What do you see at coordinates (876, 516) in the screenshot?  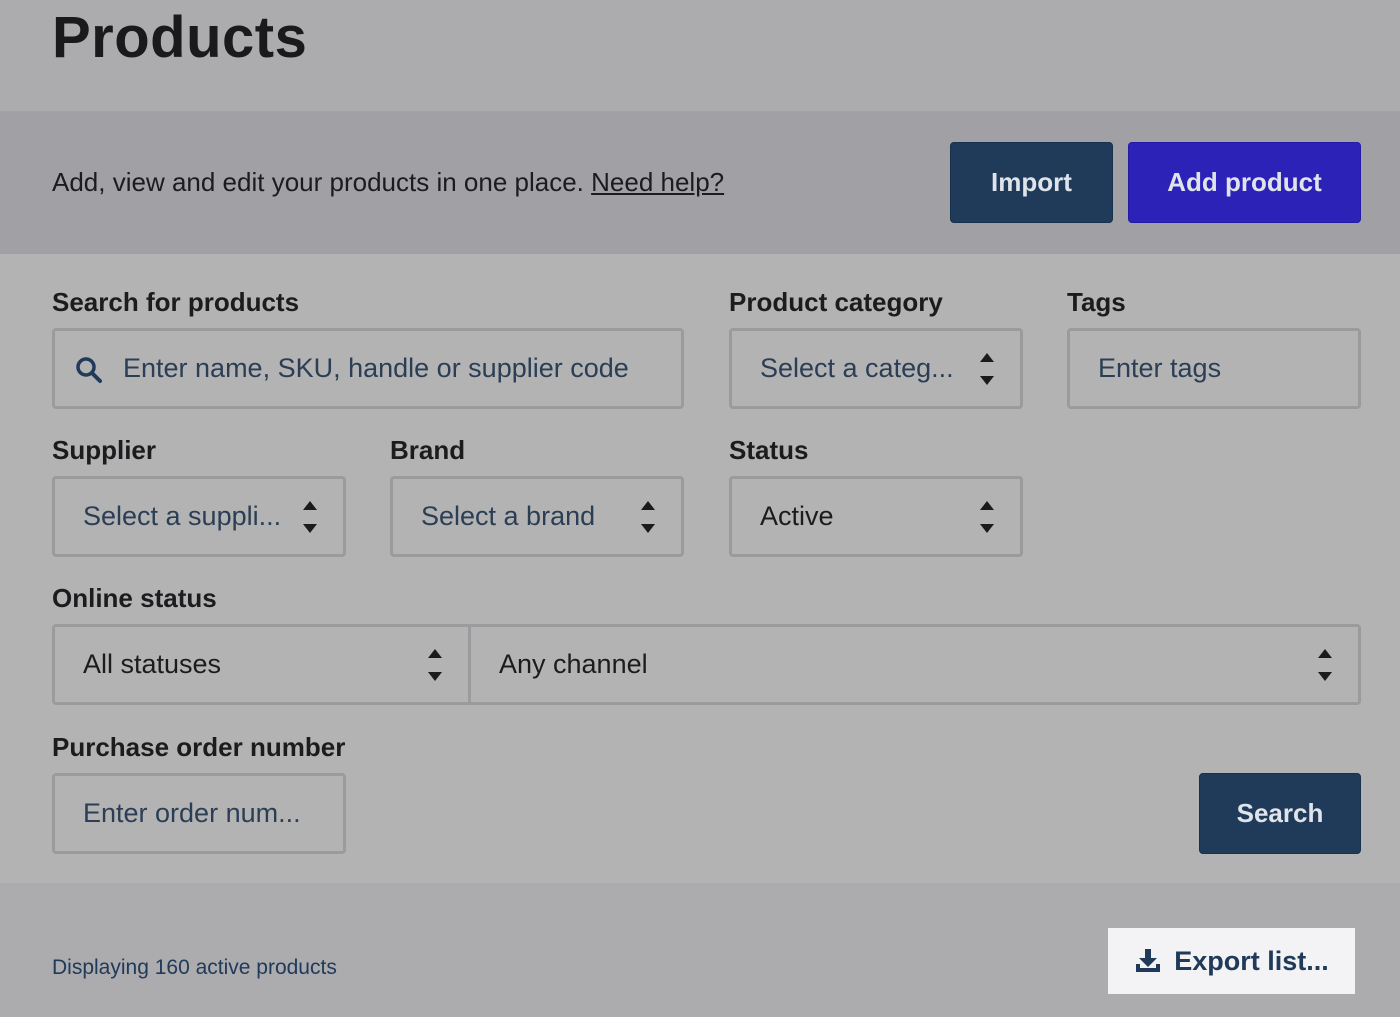 I see `status-select: Active` at bounding box center [876, 516].